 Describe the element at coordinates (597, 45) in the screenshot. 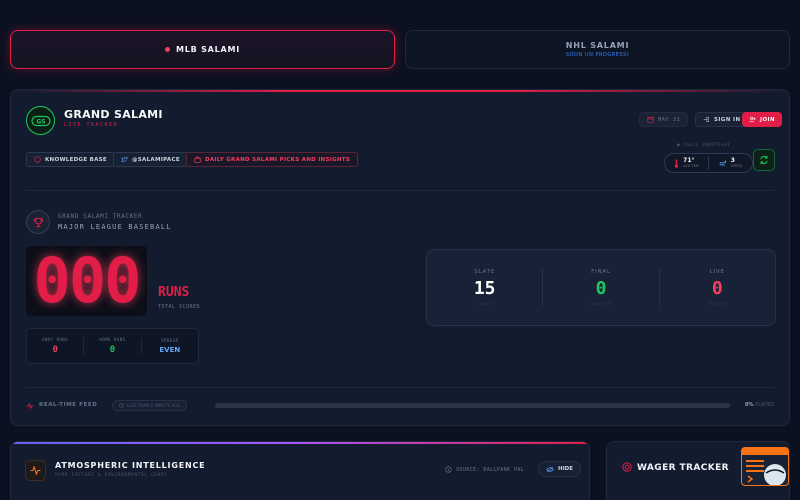

I see `tab-nhl-label: NHL SALAMI` at that location.